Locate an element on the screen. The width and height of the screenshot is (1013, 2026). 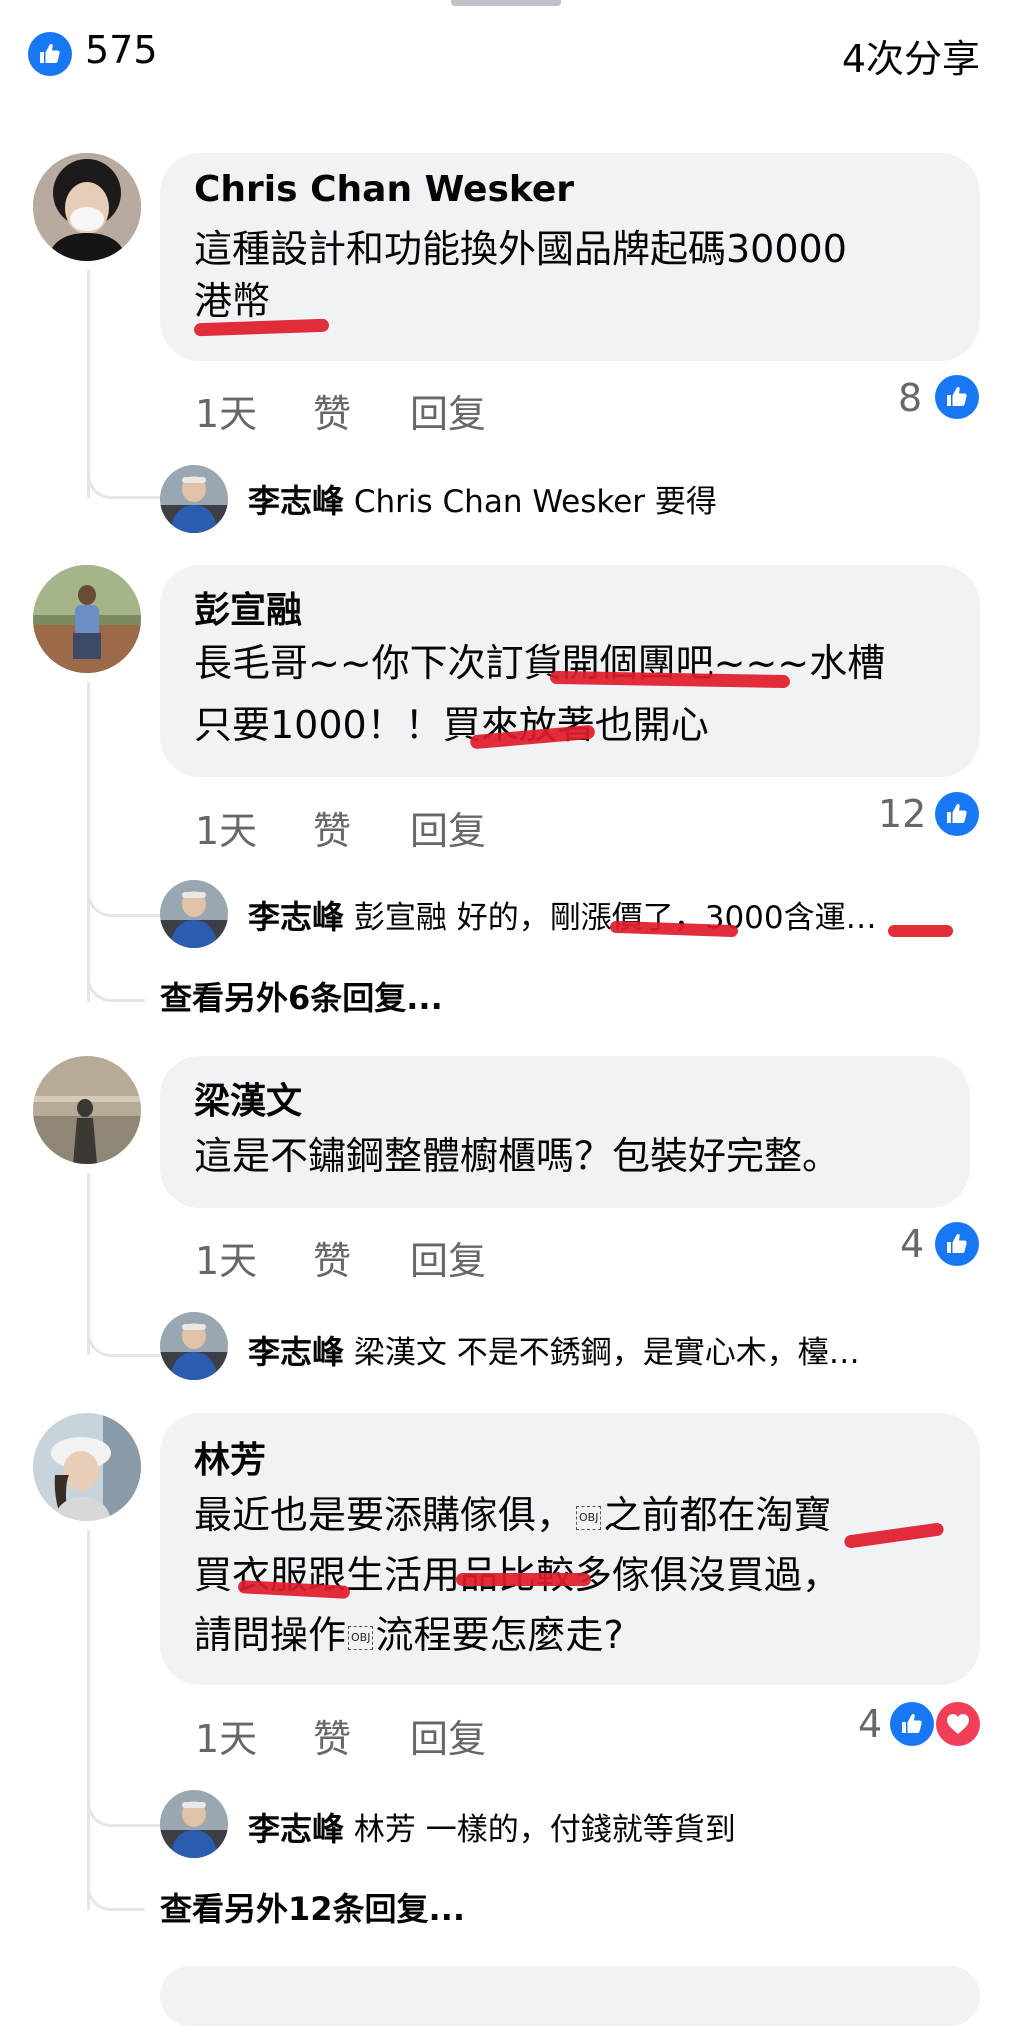
comment-text-line: 請問操作 OBJ 流程要怎麼走? is located at coordinates (409, 1635).